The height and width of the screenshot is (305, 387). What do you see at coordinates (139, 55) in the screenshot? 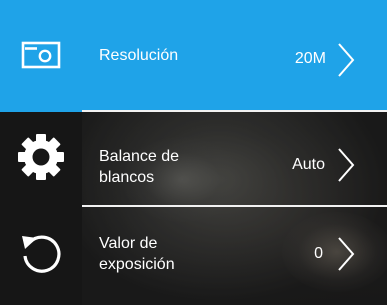
I see `resolution-label: Resolución` at bounding box center [139, 55].